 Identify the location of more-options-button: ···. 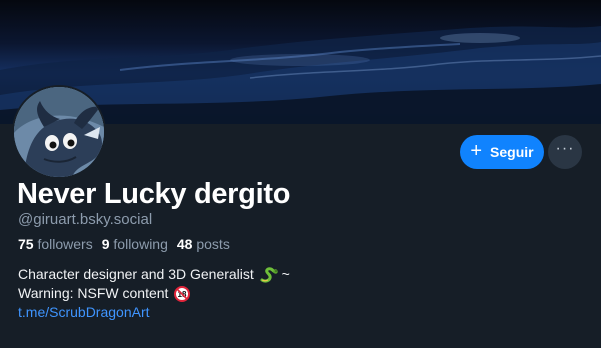
(565, 152).